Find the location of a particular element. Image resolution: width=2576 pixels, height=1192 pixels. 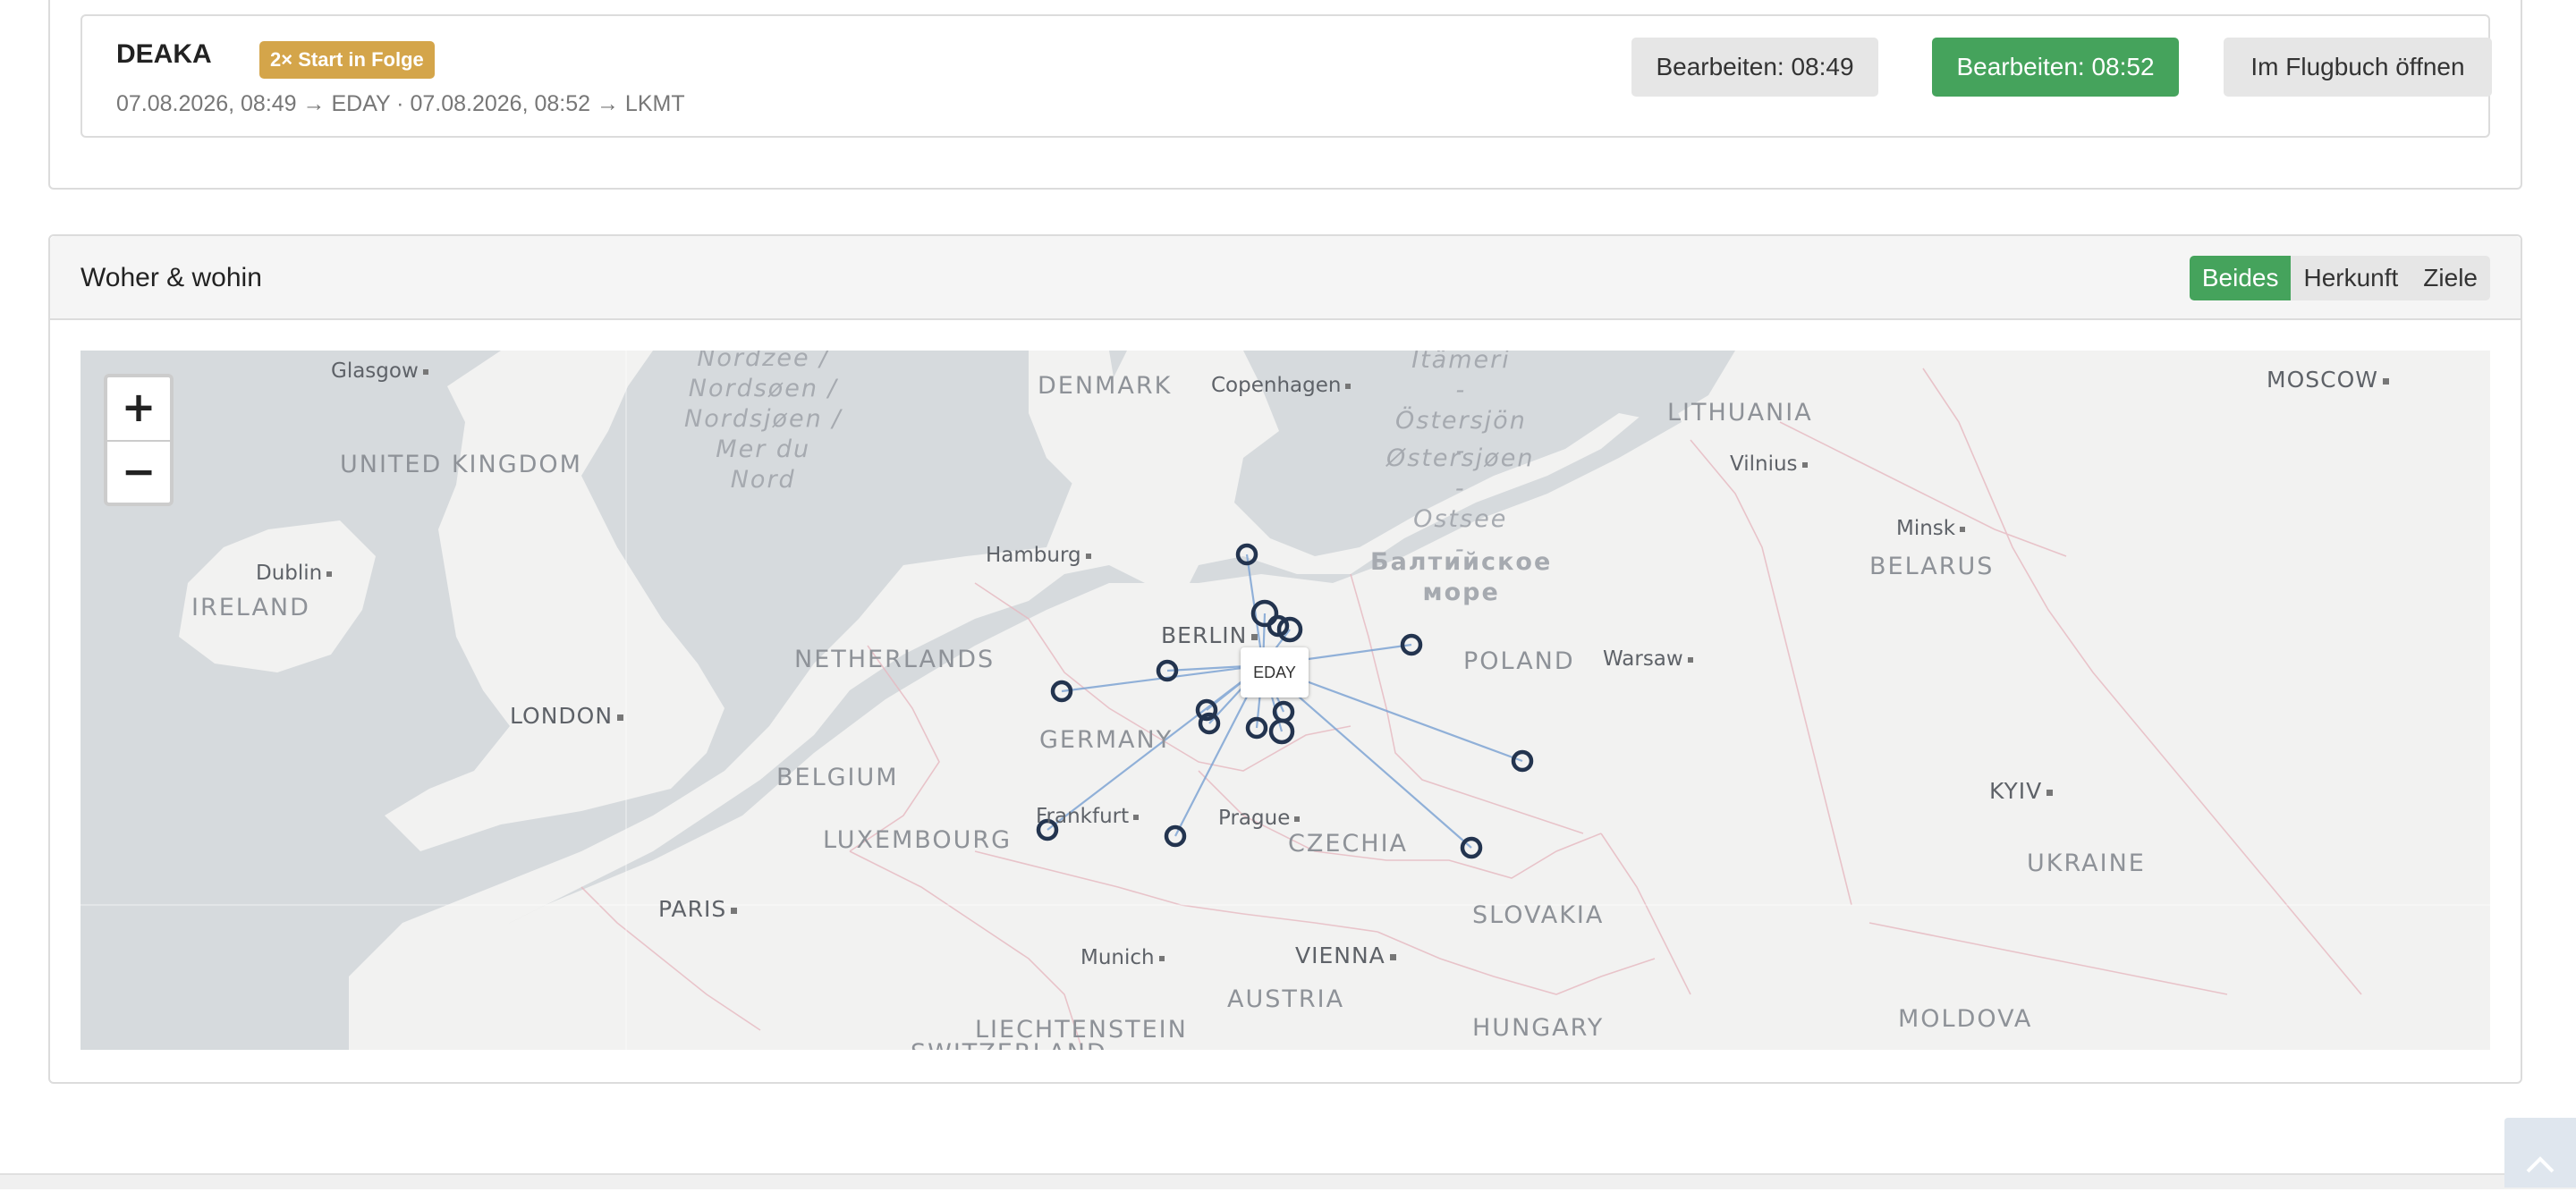

city-label: Prague is located at coordinates (1259, 818).